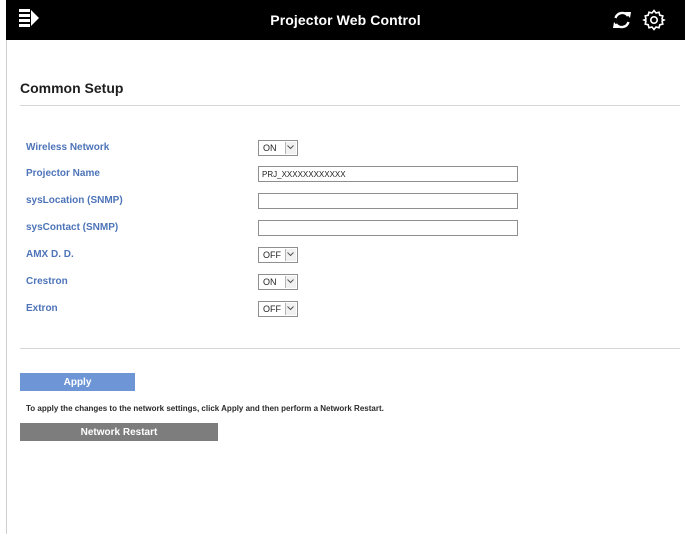 The height and width of the screenshot is (534, 685). What do you see at coordinates (326, 283) in the screenshot?
I see `crestron-row: Crestron ON` at bounding box center [326, 283].